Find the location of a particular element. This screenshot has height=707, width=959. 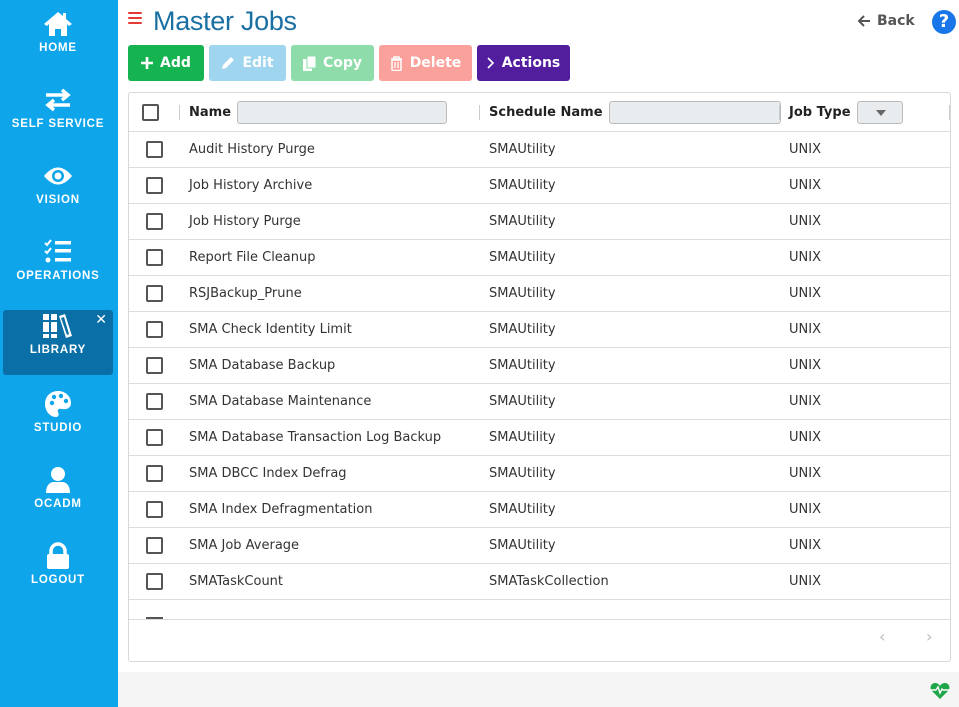

delete-label: Delete is located at coordinates (435, 63).